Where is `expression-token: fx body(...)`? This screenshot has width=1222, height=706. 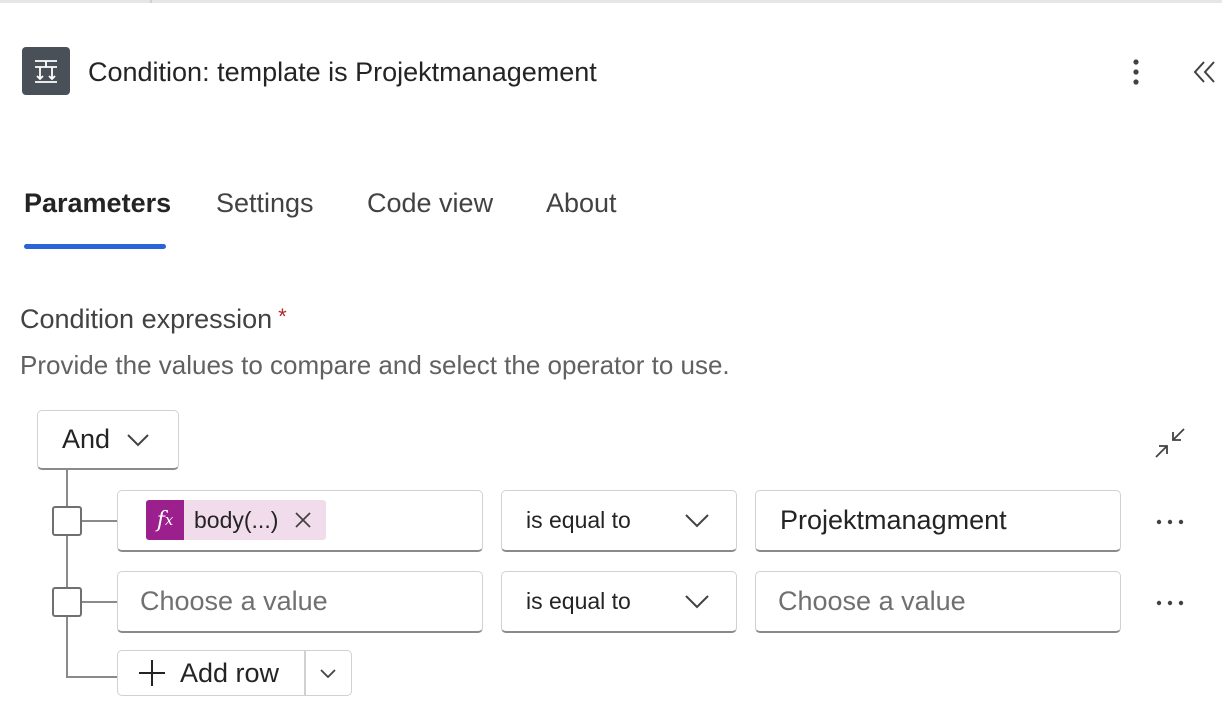 expression-token: fx body(...) is located at coordinates (236, 520).